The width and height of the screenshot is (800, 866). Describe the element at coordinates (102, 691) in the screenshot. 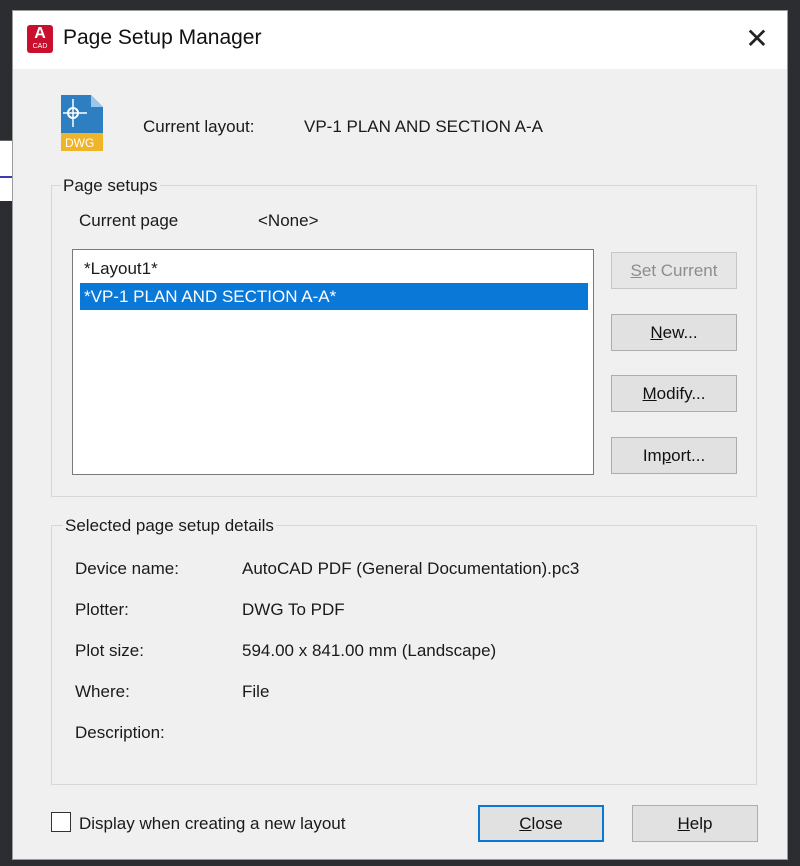

I see `where-label: Where:` at that location.